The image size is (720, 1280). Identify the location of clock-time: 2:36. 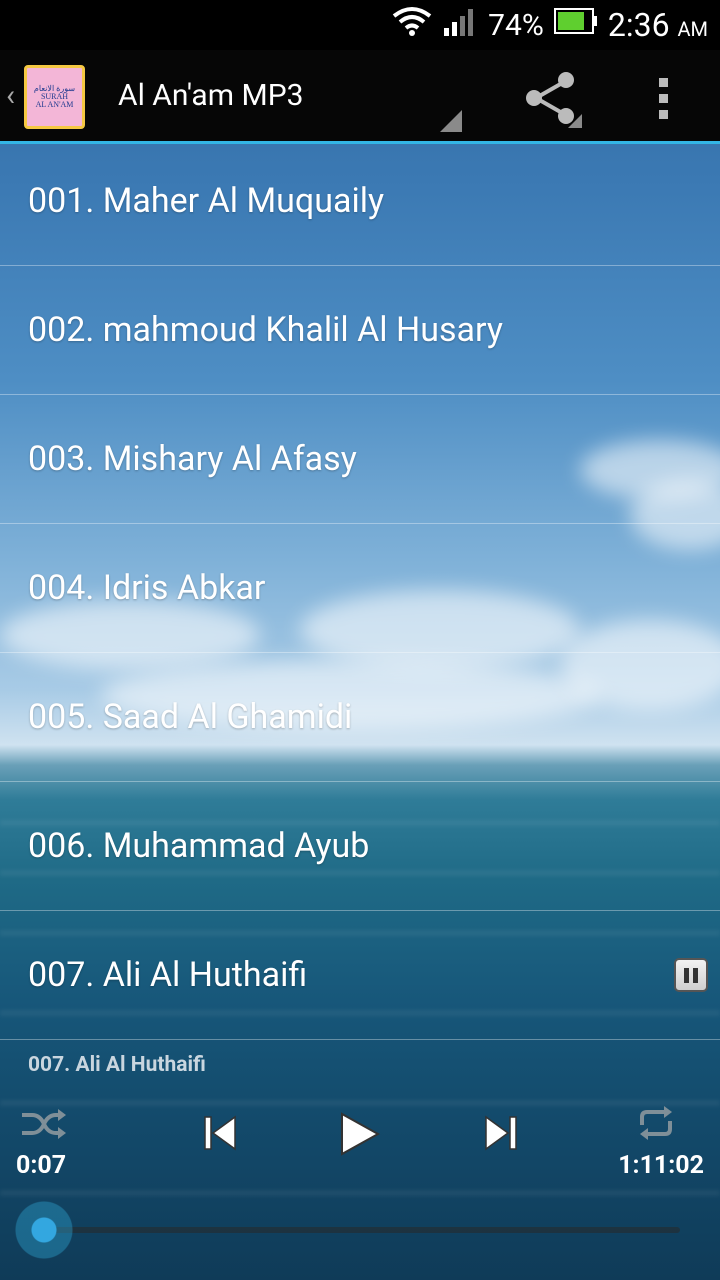
(638, 25).